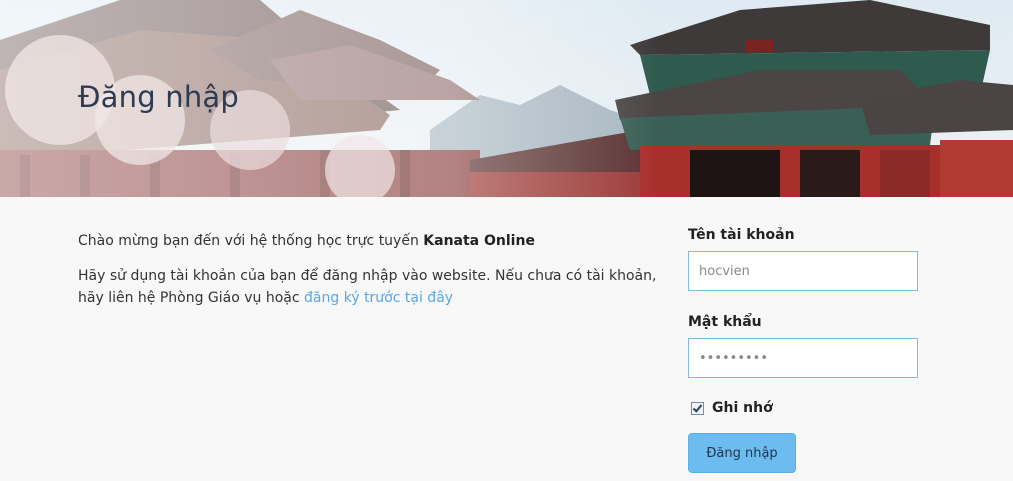 Image resolution: width=1013 pixels, height=481 pixels. I want to click on login-form: Tên tài khoản Mật khẩu Ghi nhớ Đăng nhập, so click(803, 350).